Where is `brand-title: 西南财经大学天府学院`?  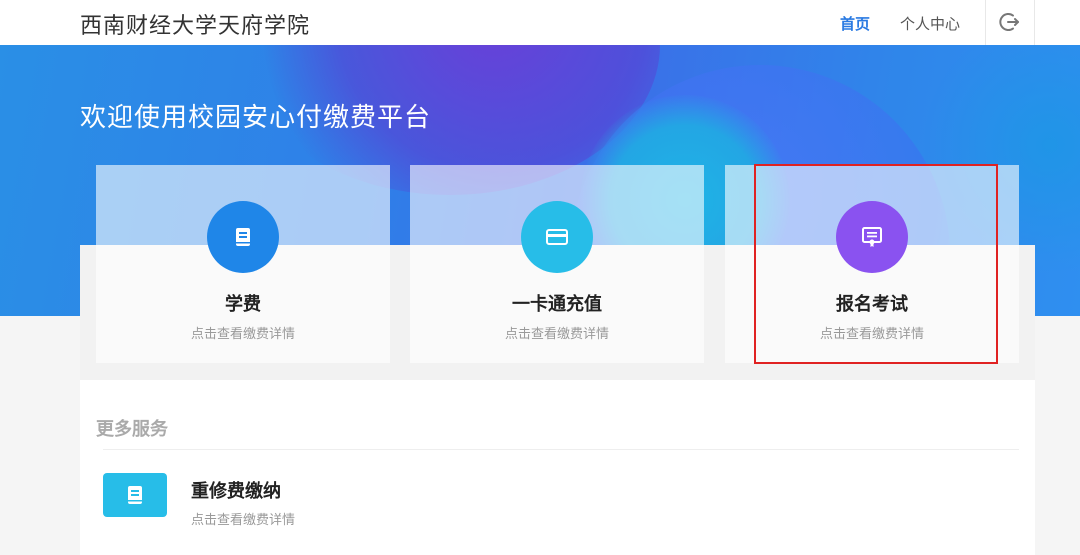 brand-title: 西南财经大学天府学院 is located at coordinates (195, 26).